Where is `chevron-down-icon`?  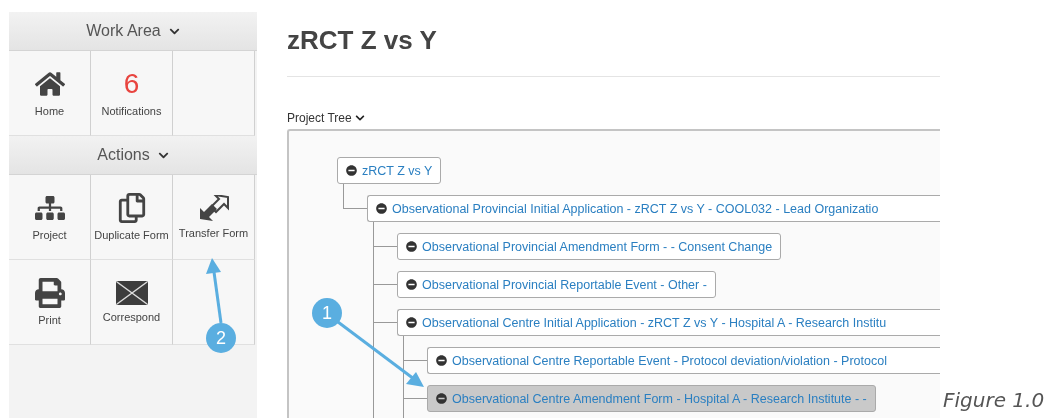
chevron-down-icon is located at coordinates (359, 118).